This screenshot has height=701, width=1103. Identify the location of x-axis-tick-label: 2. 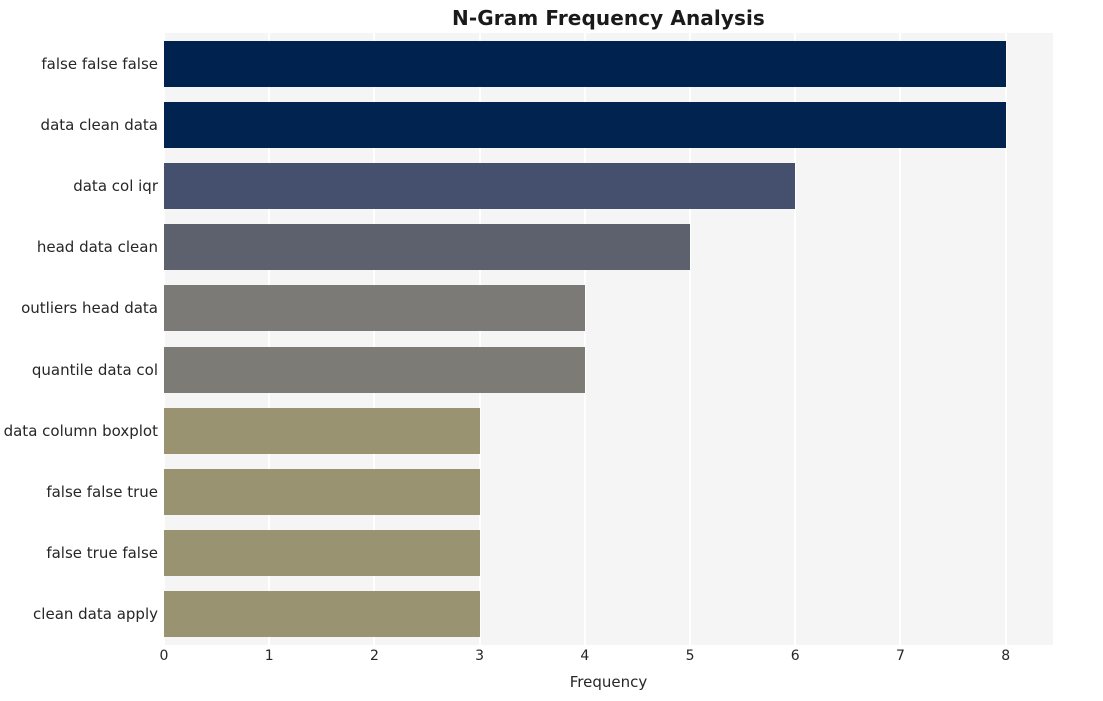
(374, 656).